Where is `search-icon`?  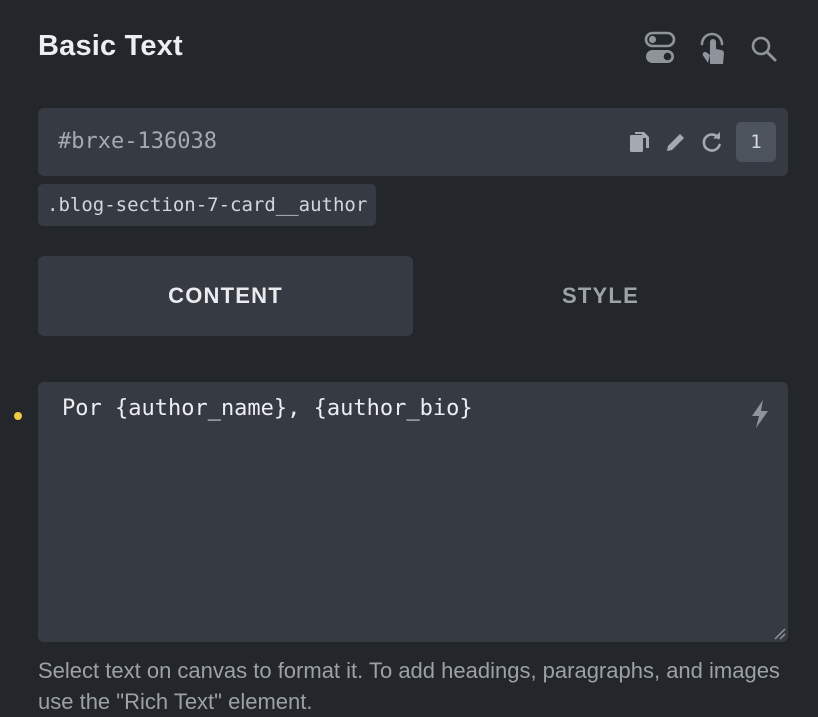
search-icon is located at coordinates (764, 48).